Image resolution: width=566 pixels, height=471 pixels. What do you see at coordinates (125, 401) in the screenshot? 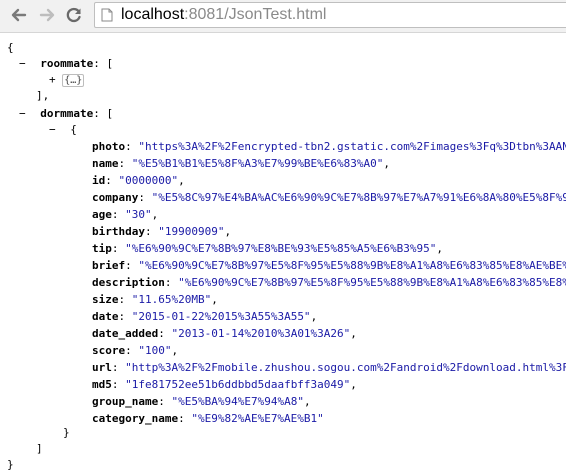
I see `field-key: group_name` at bounding box center [125, 401].